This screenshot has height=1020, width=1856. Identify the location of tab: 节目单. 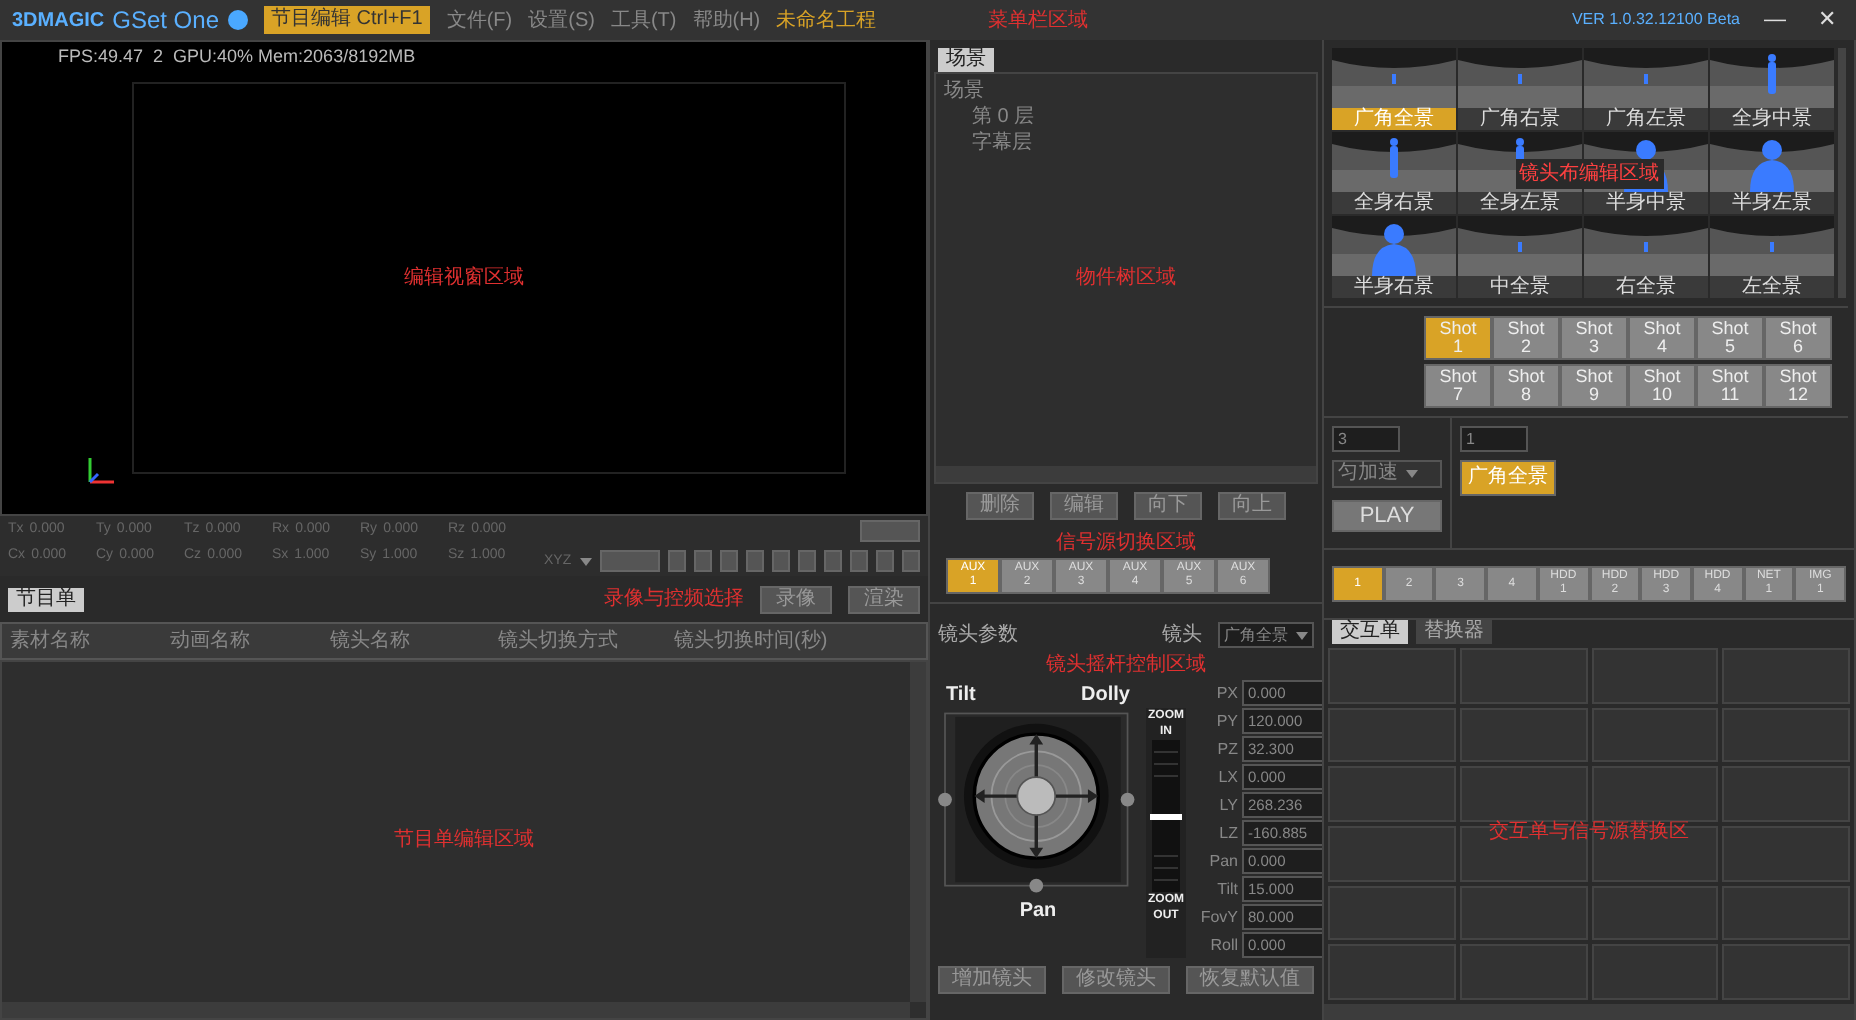
(46, 599).